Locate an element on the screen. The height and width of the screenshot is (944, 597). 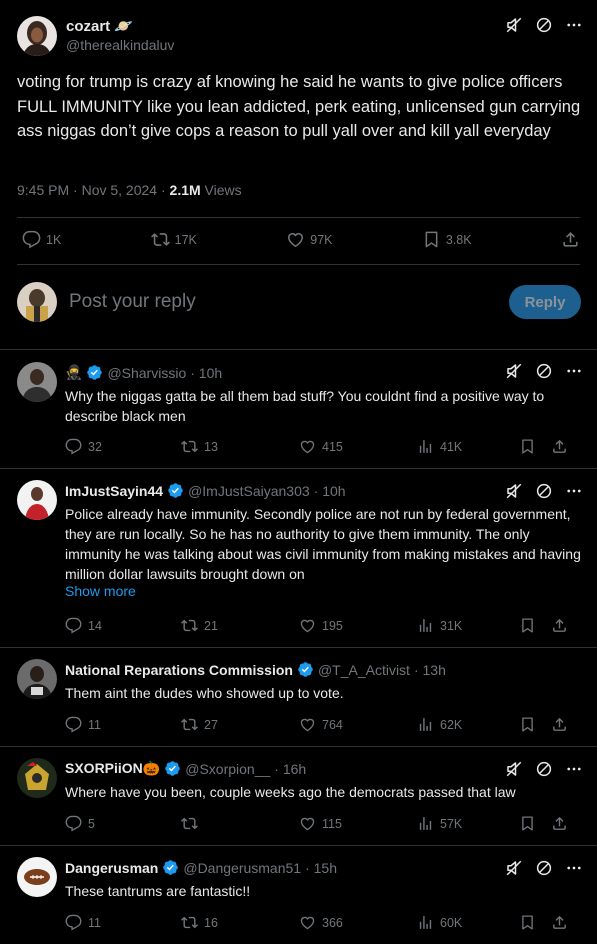
author-handle: @therealkindaluv is located at coordinates (120, 45).